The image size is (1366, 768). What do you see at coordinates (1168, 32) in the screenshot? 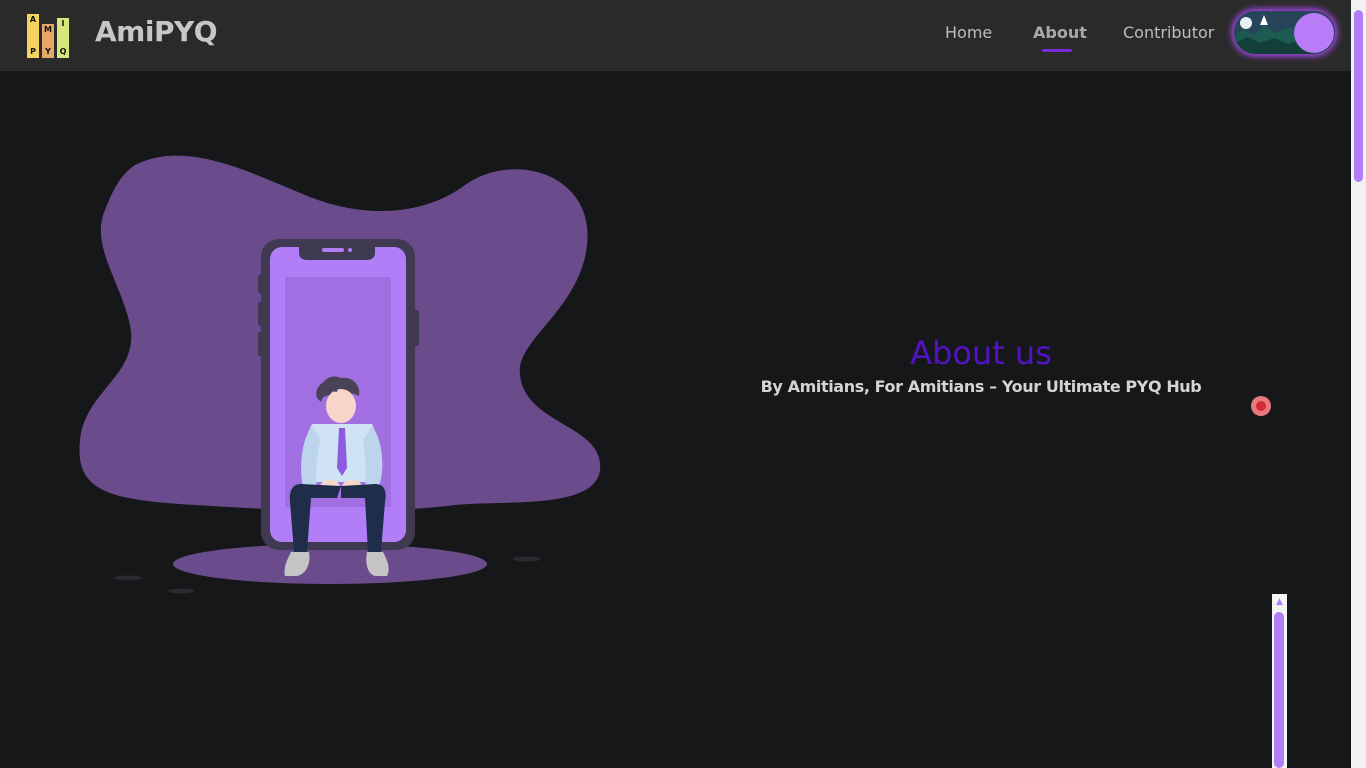
I see `nav-link-contributor: Contributor` at bounding box center [1168, 32].